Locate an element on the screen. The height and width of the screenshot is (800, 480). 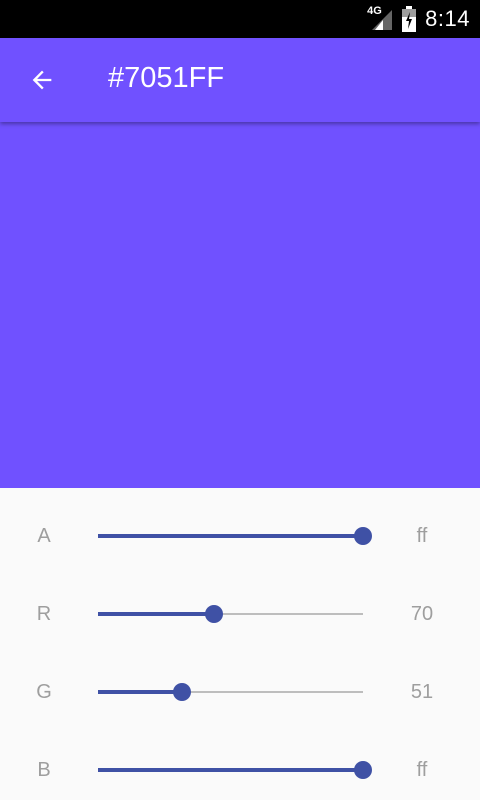
status-bar: 4G 8:14 is located at coordinates (240, 19).